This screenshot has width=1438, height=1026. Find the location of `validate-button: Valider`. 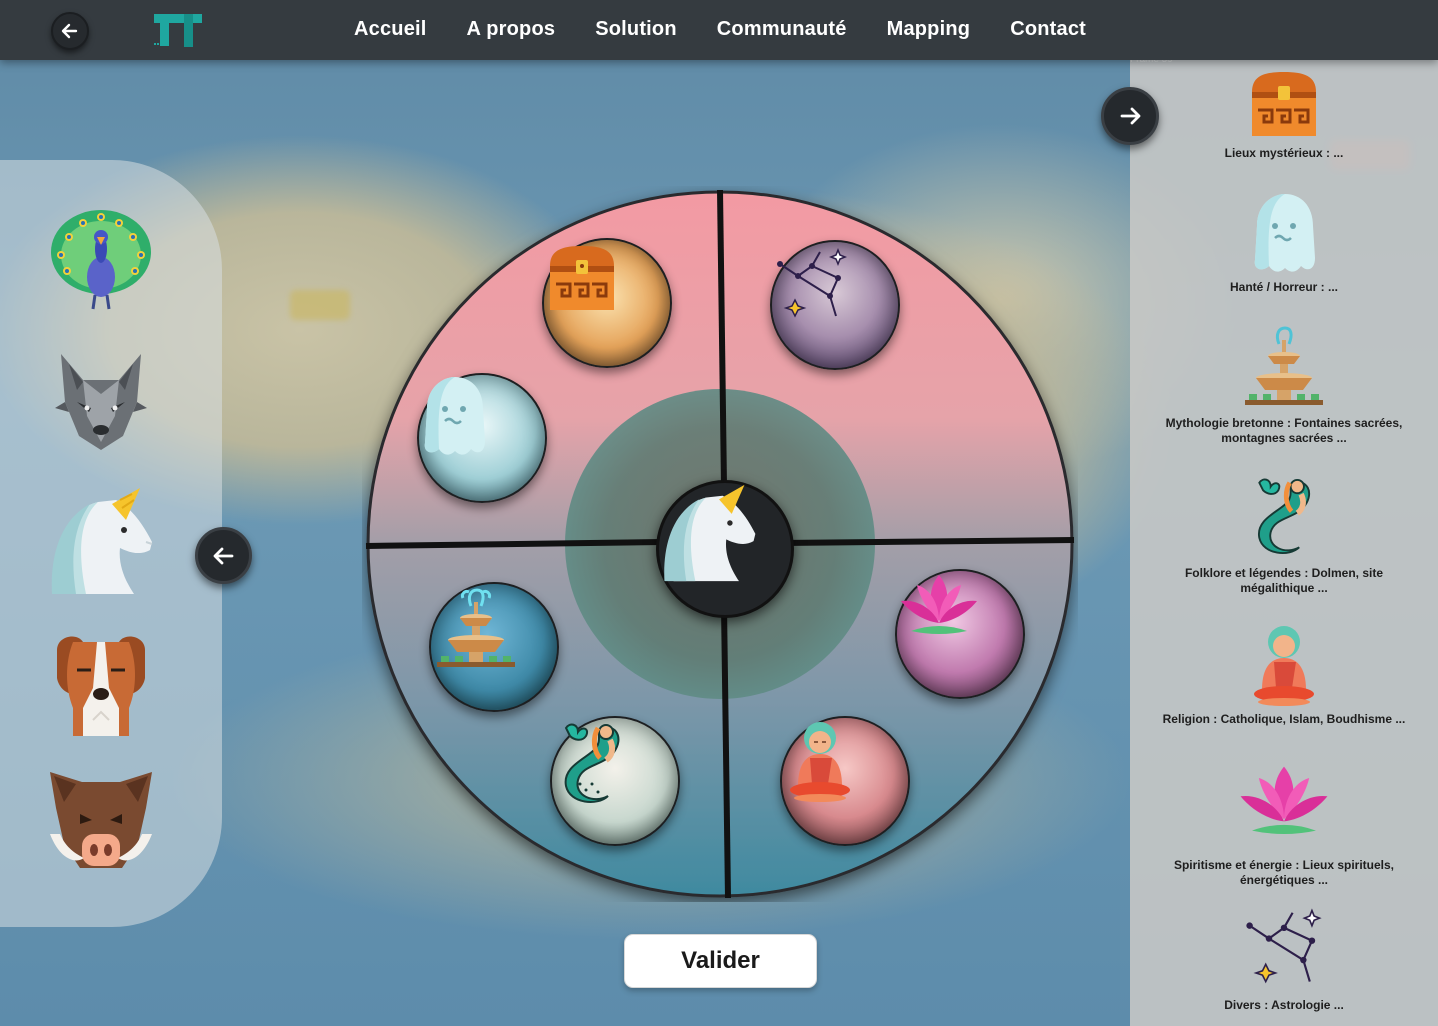

validate-button: Valider is located at coordinates (720, 961).